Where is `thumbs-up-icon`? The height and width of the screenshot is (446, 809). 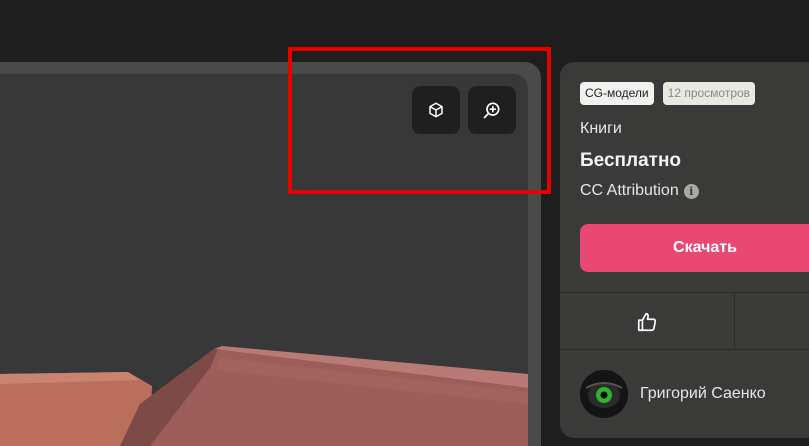
thumbs-up-icon is located at coordinates (647, 321).